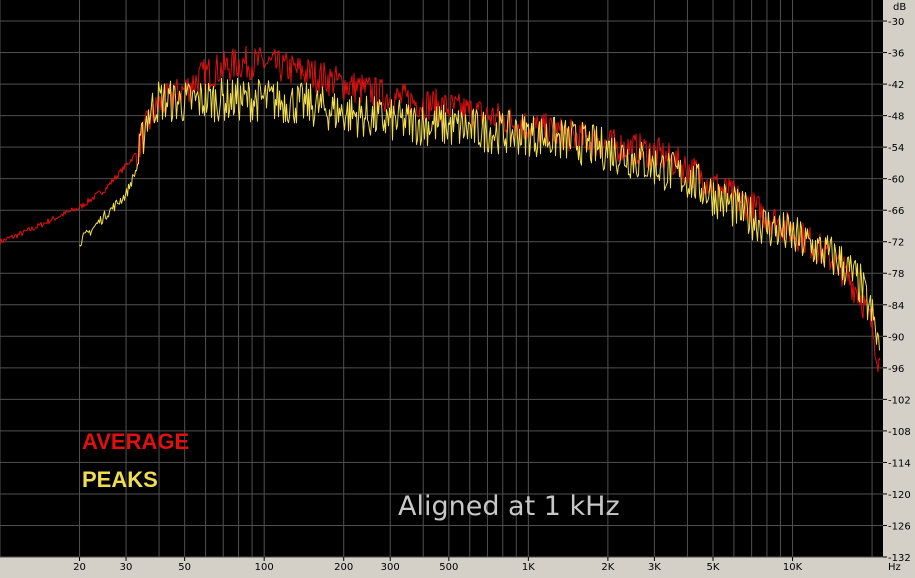 This screenshot has width=915, height=578. Describe the element at coordinates (896, 274) in the screenshot. I see `y-tick-label: -78` at that location.